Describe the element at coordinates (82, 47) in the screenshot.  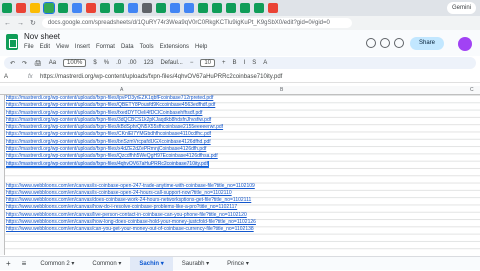
I see `menu-item-insert: Insert` at that location.